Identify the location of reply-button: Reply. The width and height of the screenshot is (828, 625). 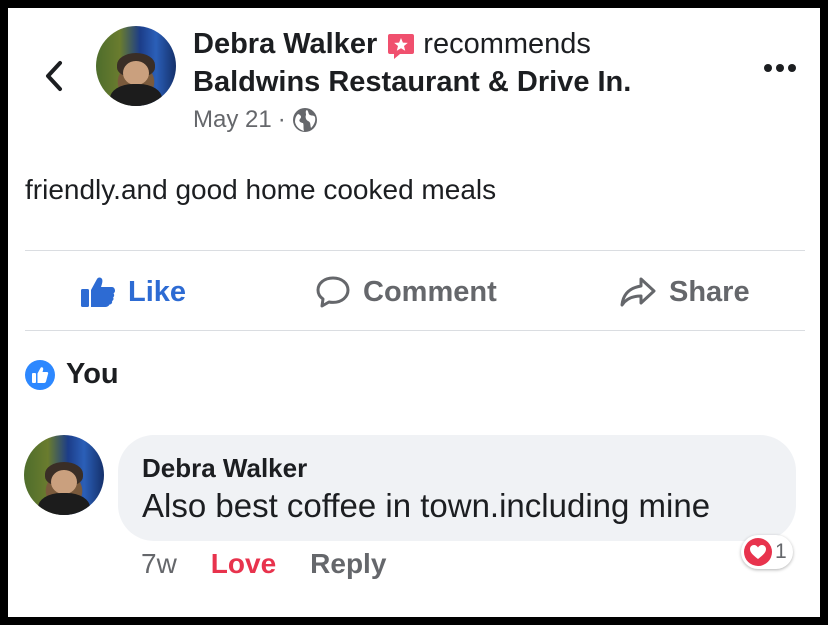
(348, 564).